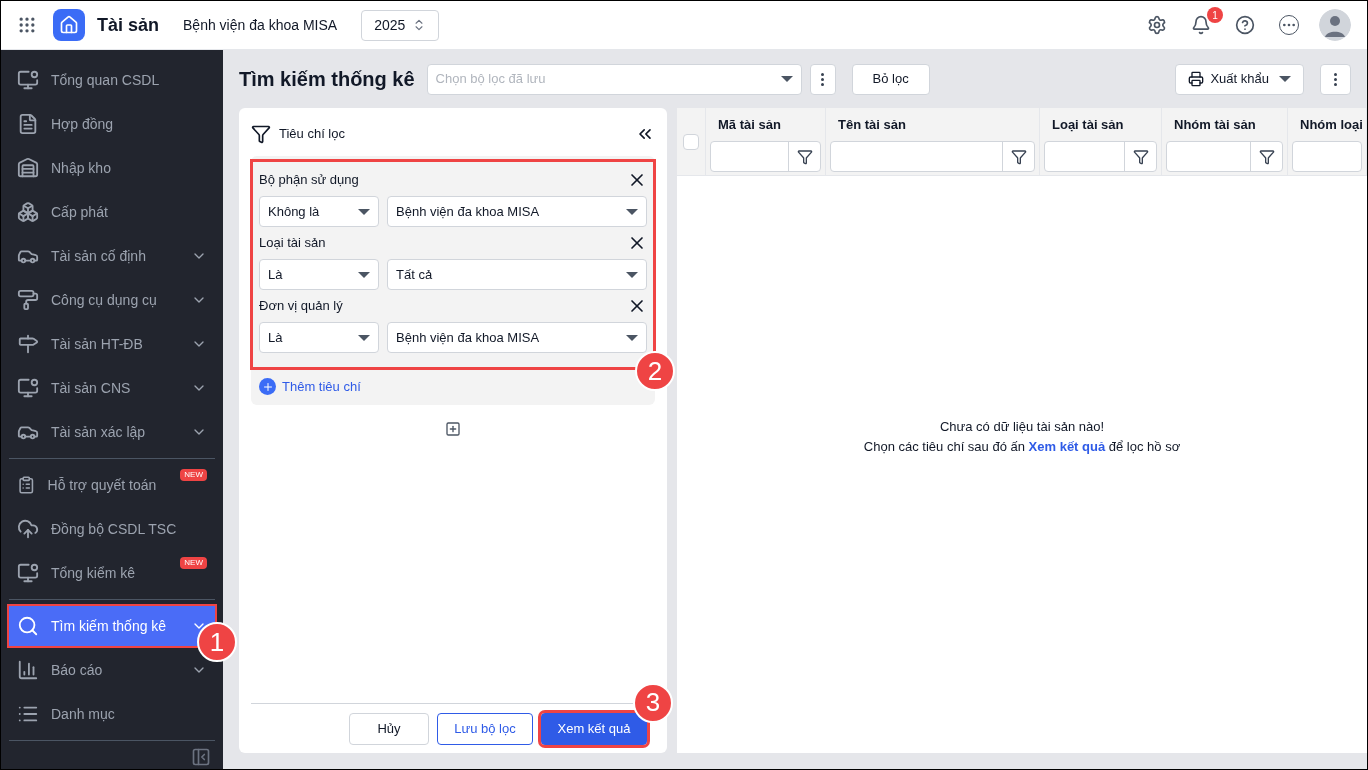  What do you see at coordinates (27, 25) in the screenshot?
I see `apps-menu-icon` at bounding box center [27, 25].